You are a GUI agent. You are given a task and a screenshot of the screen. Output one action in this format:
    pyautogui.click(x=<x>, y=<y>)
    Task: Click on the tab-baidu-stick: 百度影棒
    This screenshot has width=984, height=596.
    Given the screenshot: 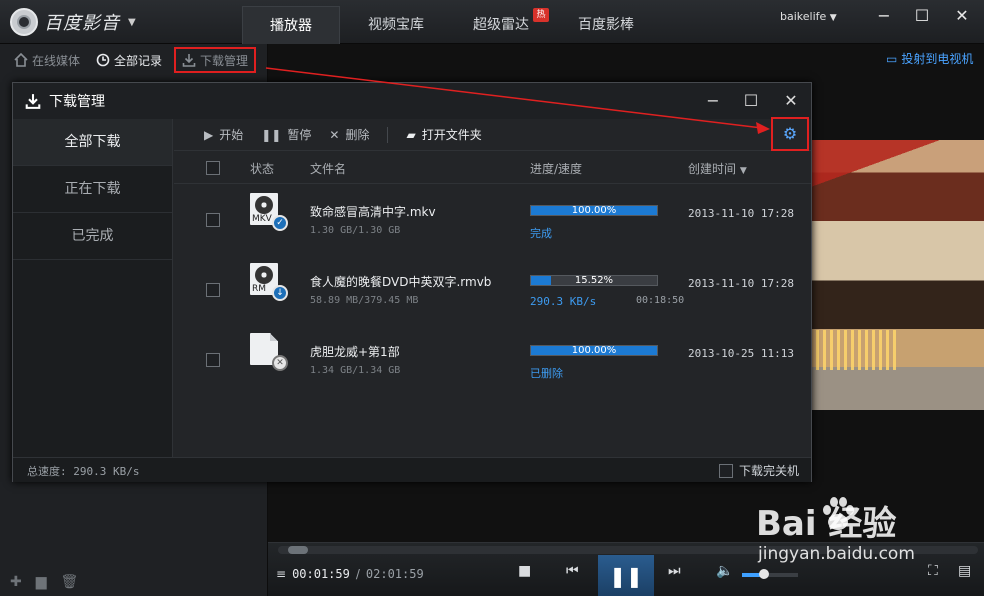 What is the action you would take?
    pyautogui.click(x=606, y=25)
    